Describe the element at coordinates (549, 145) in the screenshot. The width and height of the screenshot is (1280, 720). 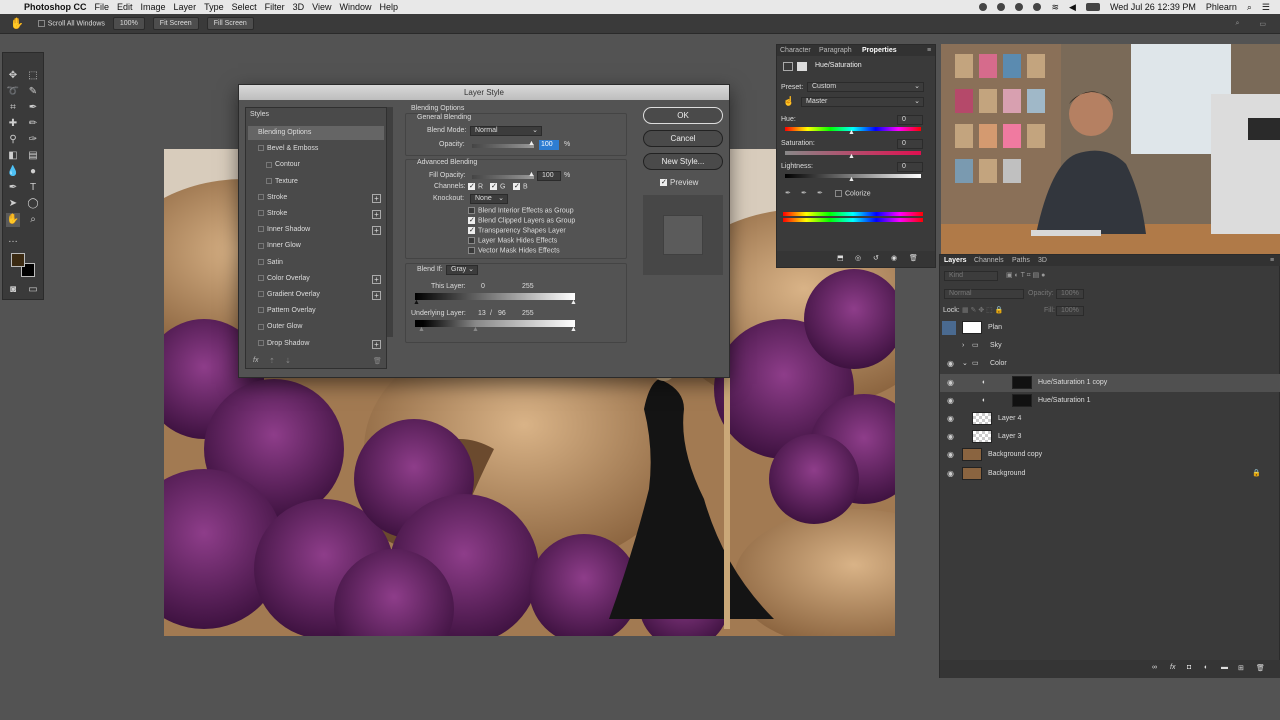
I see `opacity-input: 100` at that location.